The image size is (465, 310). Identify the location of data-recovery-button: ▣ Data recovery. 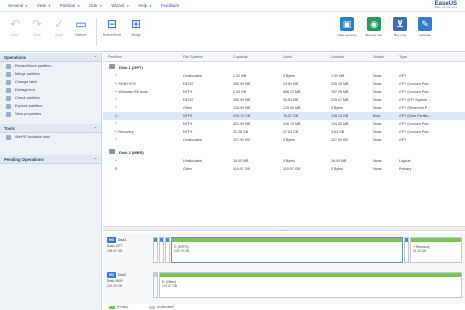
(347, 26).